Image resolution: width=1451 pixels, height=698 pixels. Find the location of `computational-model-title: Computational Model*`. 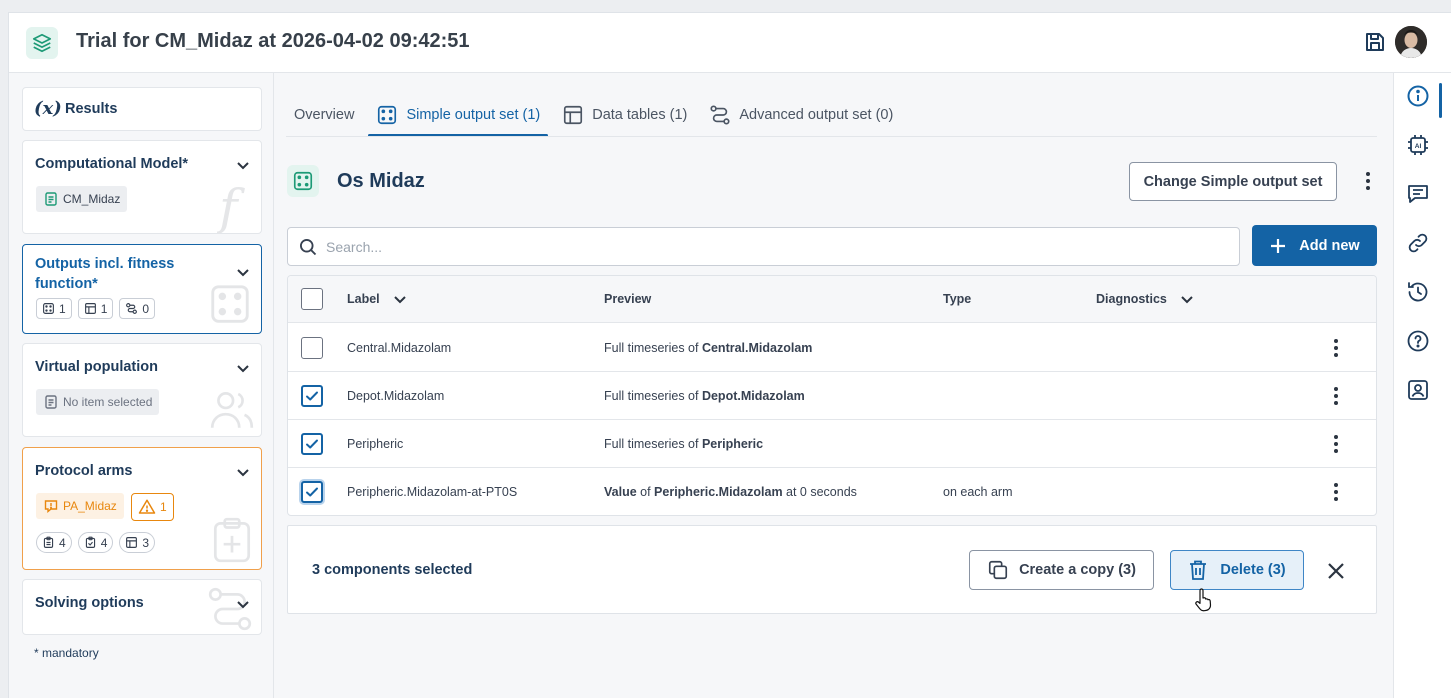

computational-model-title: Computational Model* is located at coordinates (112, 164).